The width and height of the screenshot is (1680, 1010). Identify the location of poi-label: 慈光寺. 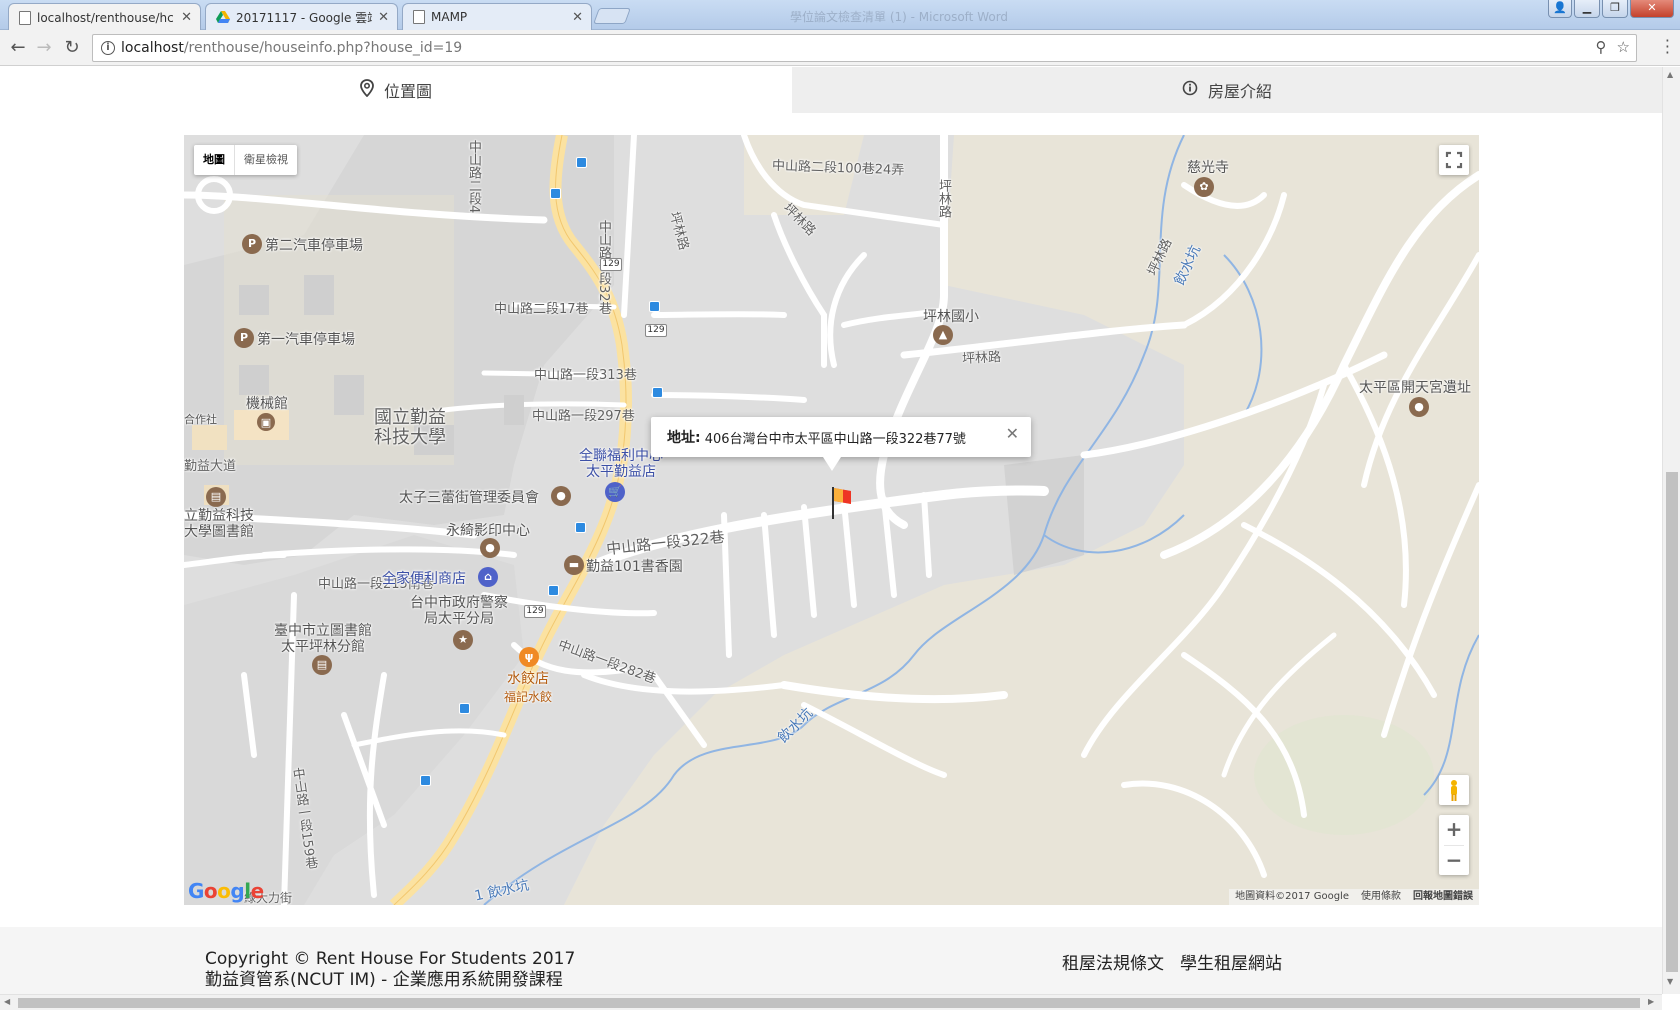
(1208, 168).